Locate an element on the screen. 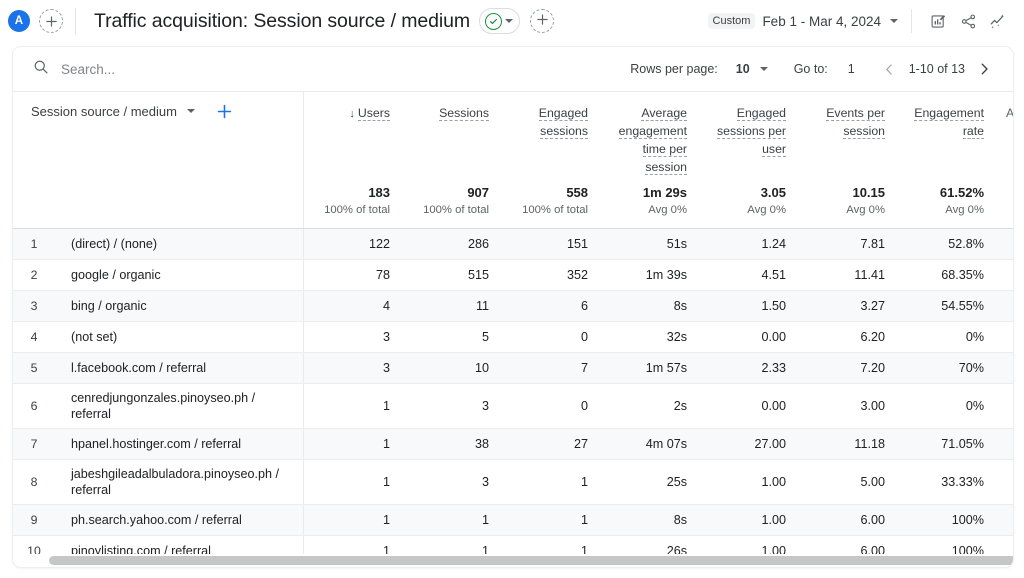 The height and width of the screenshot is (578, 1024). goto-label: Go to: is located at coordinates (810, 69).